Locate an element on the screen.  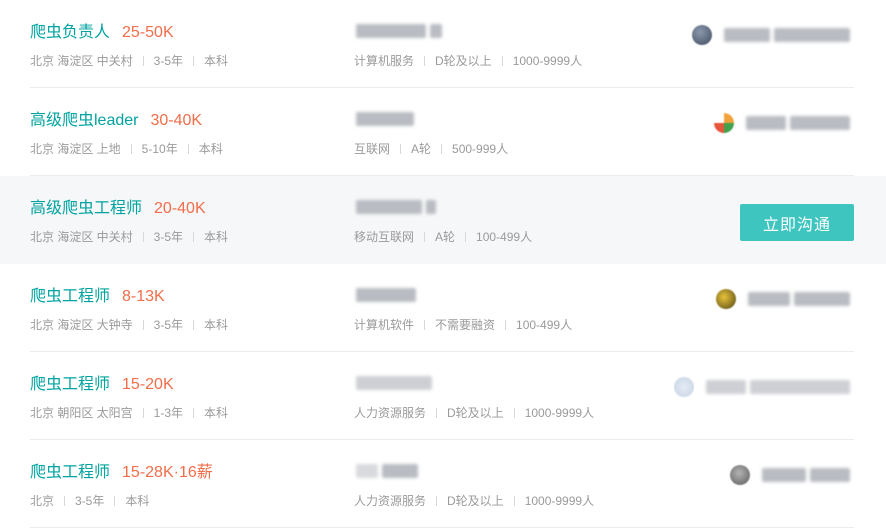
job-salary: 25-50K is located at coordinates (148, 32).